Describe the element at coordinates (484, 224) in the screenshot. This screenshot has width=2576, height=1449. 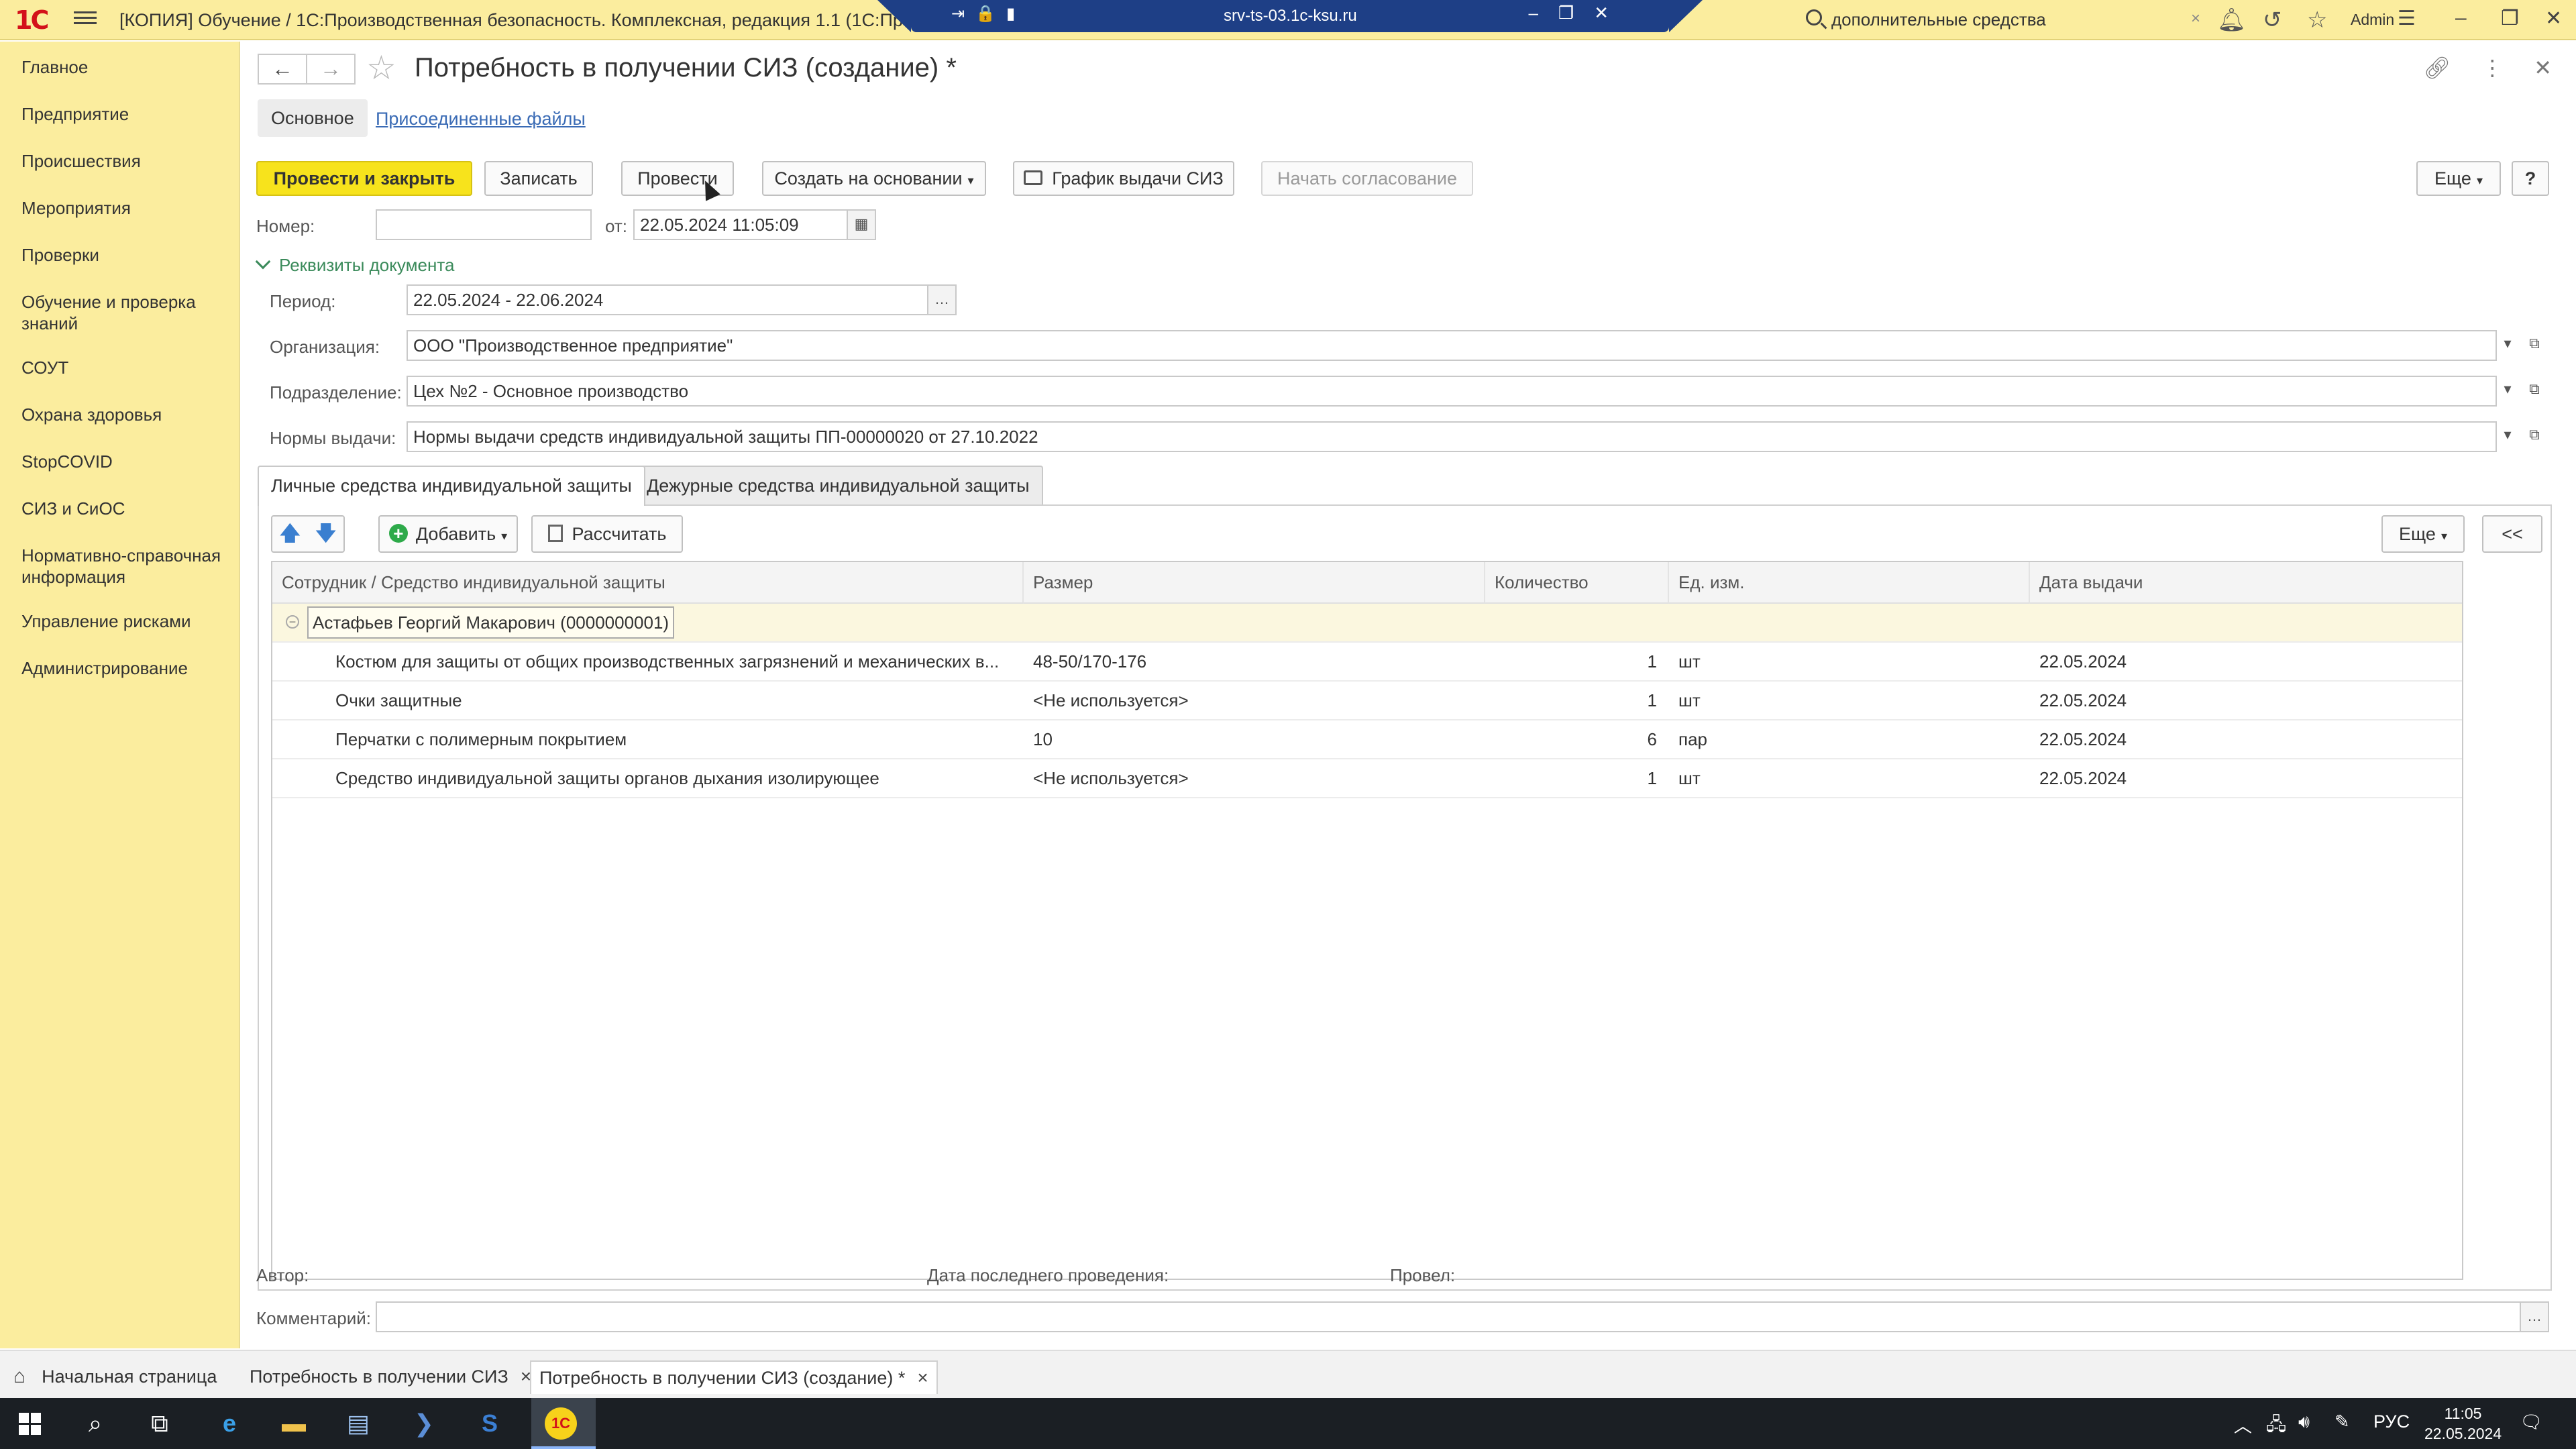
I see `number-field` at that location.